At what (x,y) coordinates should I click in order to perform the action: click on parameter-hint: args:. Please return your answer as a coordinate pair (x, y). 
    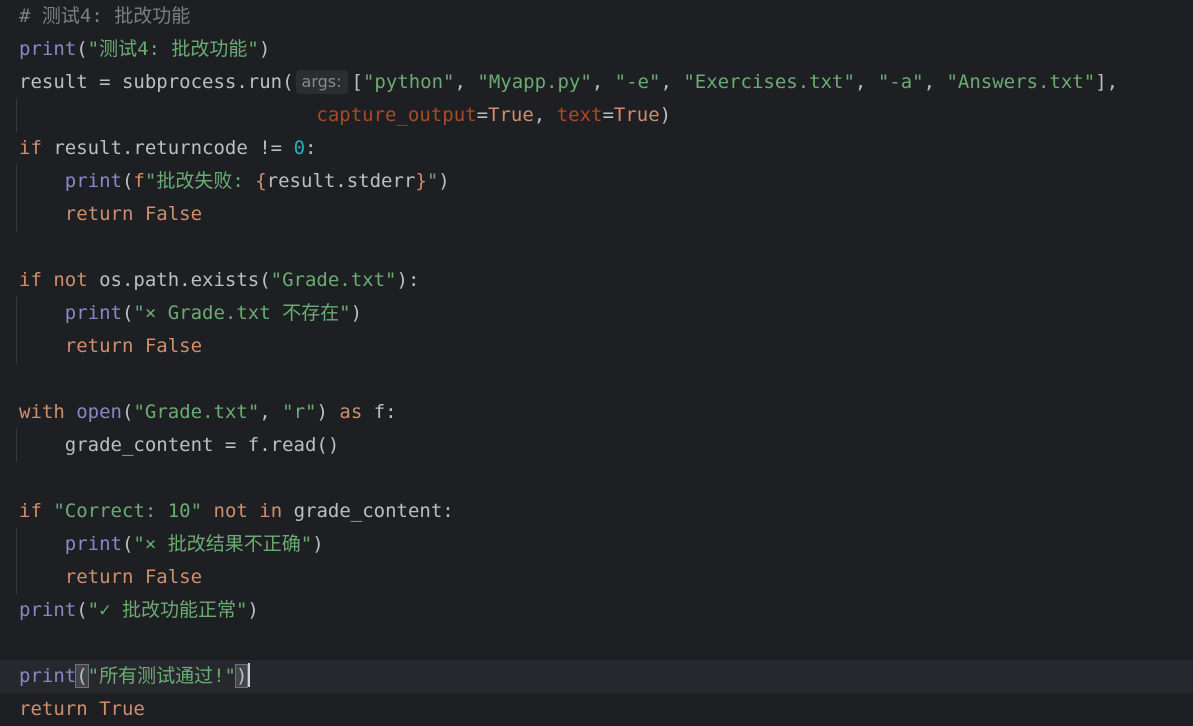
    Looking at the image, I should click on (321, 82).